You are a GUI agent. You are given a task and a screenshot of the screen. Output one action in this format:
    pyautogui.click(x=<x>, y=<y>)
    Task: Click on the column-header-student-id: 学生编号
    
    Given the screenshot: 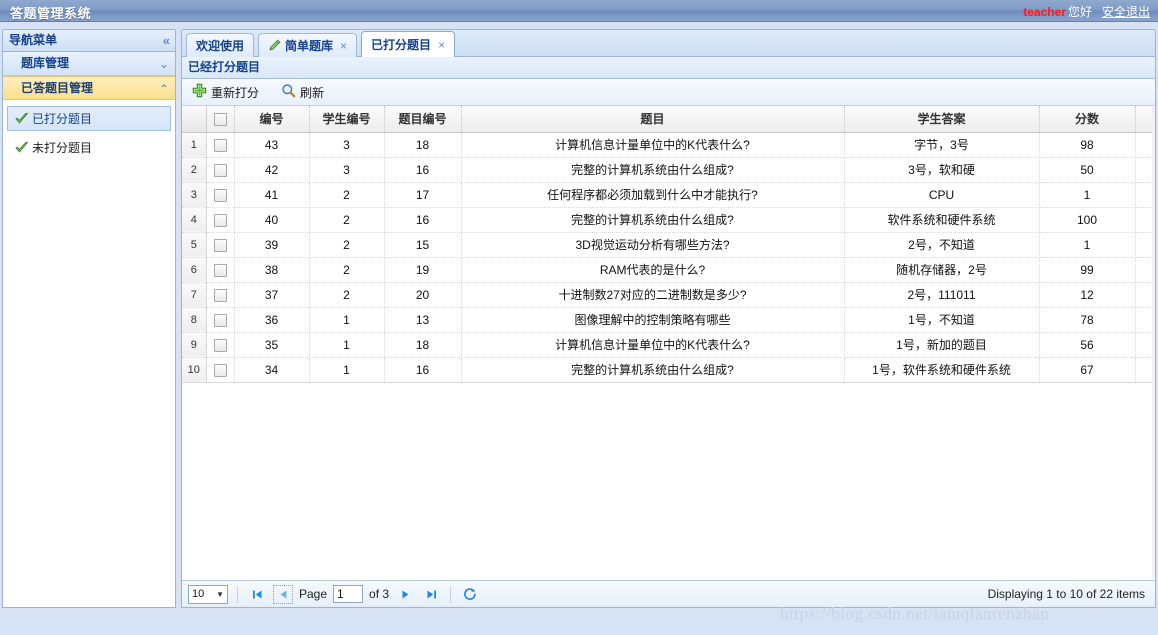 What is the action you would take?
    pyautogui.click(x=347, y=119)
    